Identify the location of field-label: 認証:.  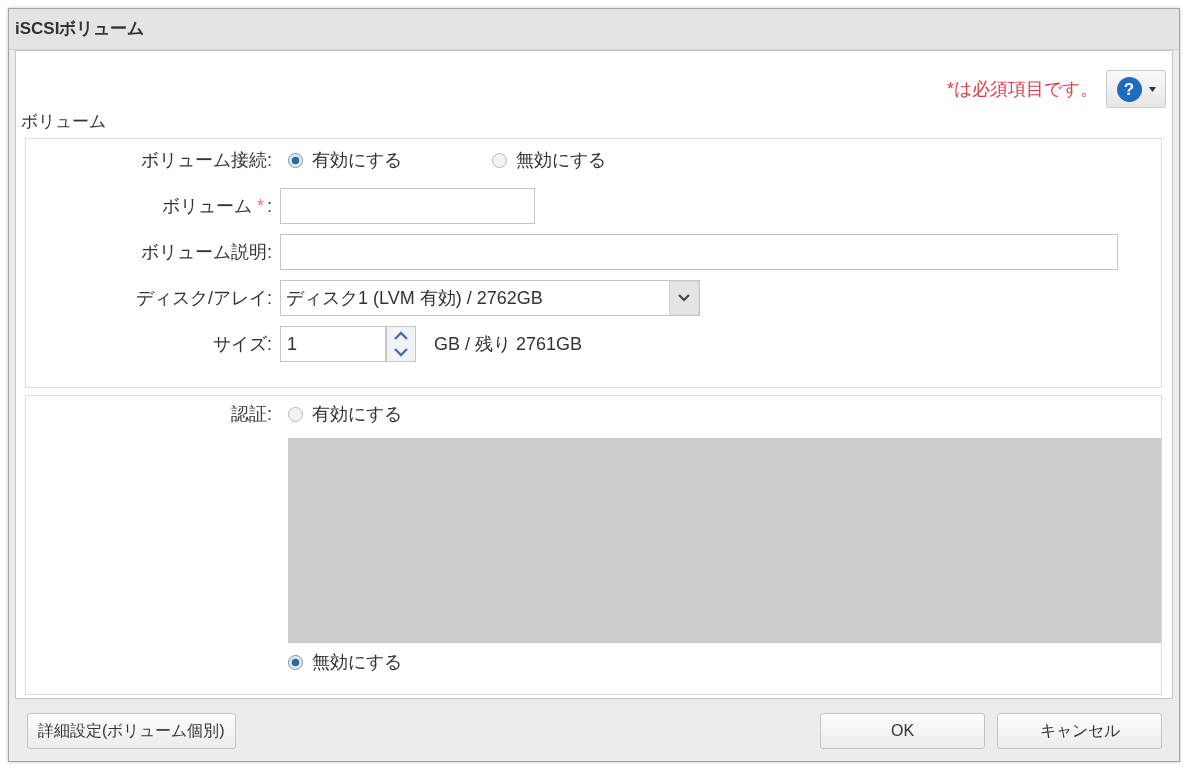
(251, 414).